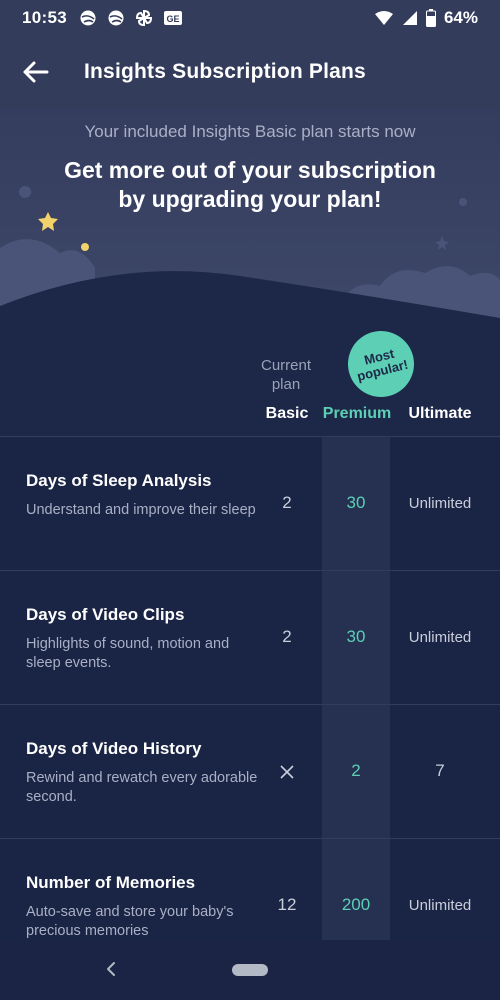 The width and height of the screenshot is (500, 1000). I want to click on nav-back-button, so click(111, 969).